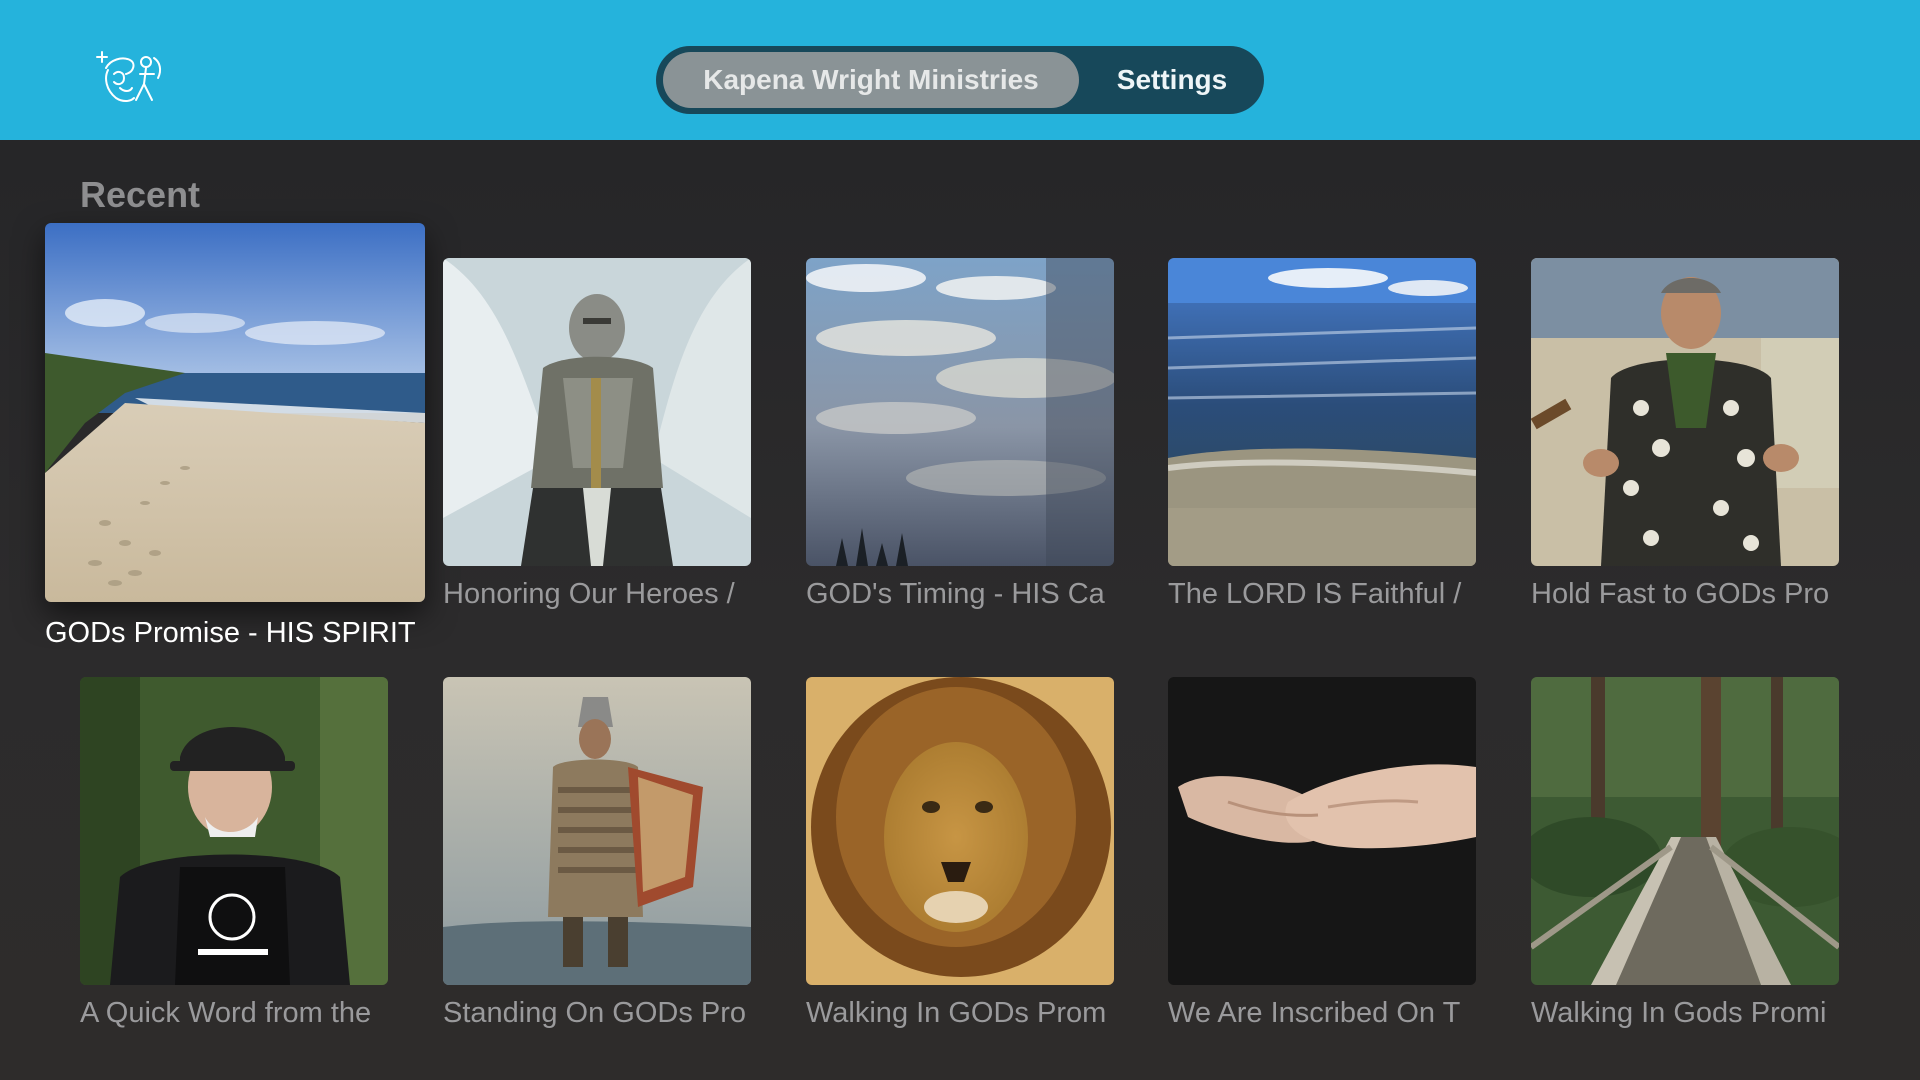 The height and width of the screenshot is (1080, 1920). What do you see at coordinates (230, 633) in the screenshot?
I see `video-title: GODs Promise - HIS SPIRIT` at bounding box center [230, 633].